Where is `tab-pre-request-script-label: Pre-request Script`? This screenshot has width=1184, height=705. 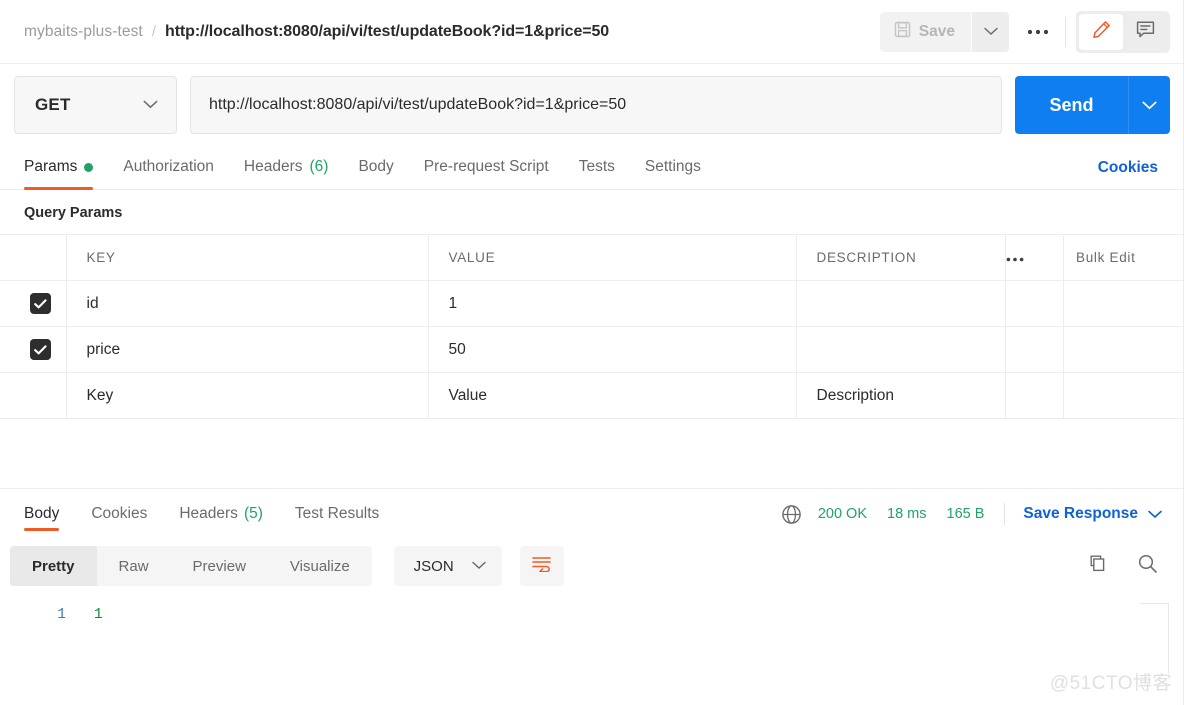 tab-pre-request-script-label: Pre-request Script is located at coordinates (486, 166).